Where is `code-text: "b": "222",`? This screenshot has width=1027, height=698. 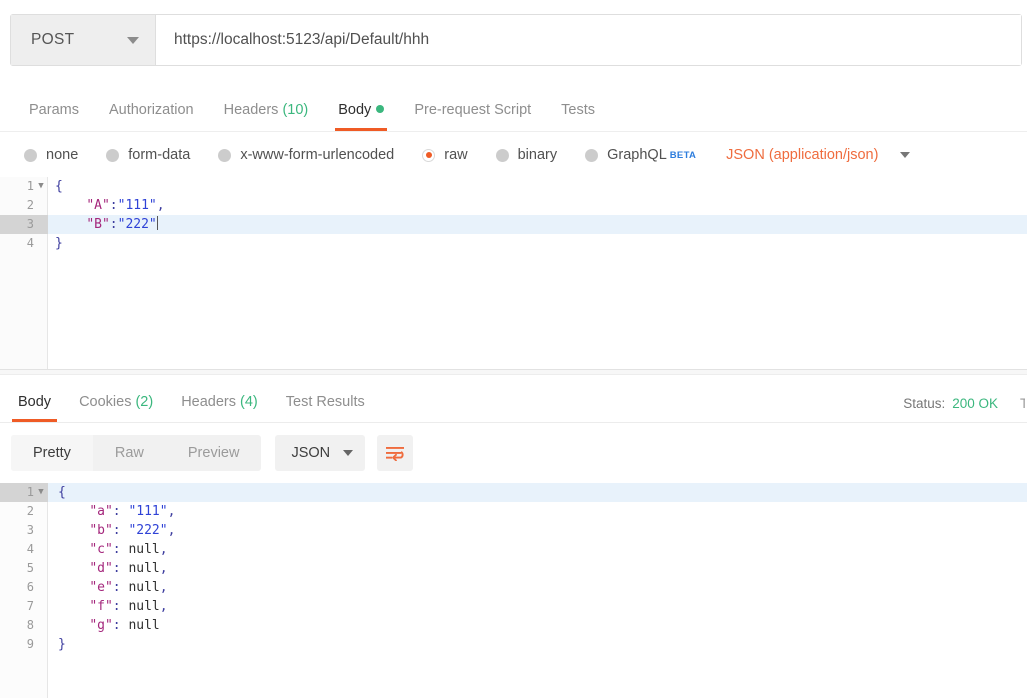
code-text: "b": "222", is located at coordinates (116, 530).